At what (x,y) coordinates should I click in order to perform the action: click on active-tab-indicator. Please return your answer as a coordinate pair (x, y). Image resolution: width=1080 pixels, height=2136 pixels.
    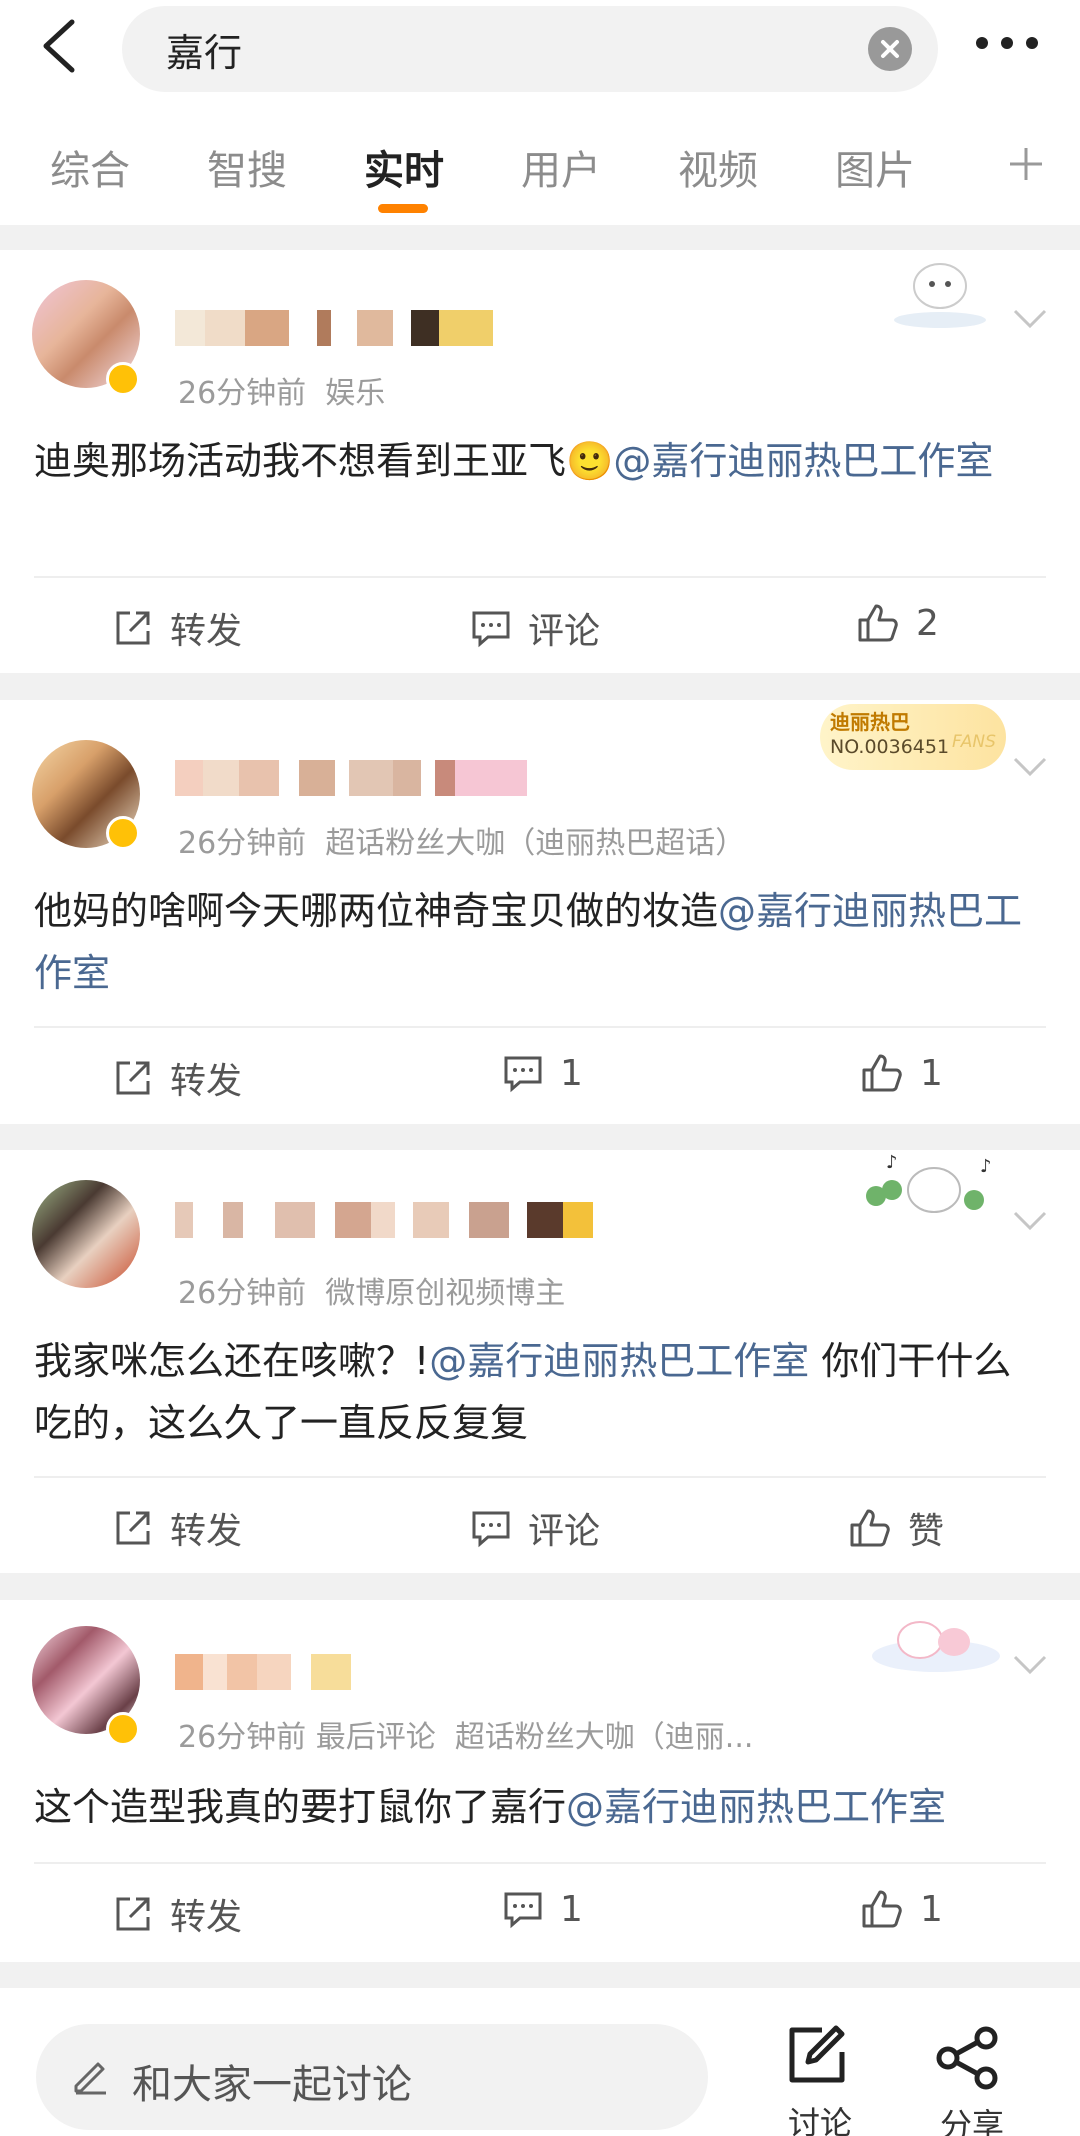
    Looking at the image, I should click on (403, 208).